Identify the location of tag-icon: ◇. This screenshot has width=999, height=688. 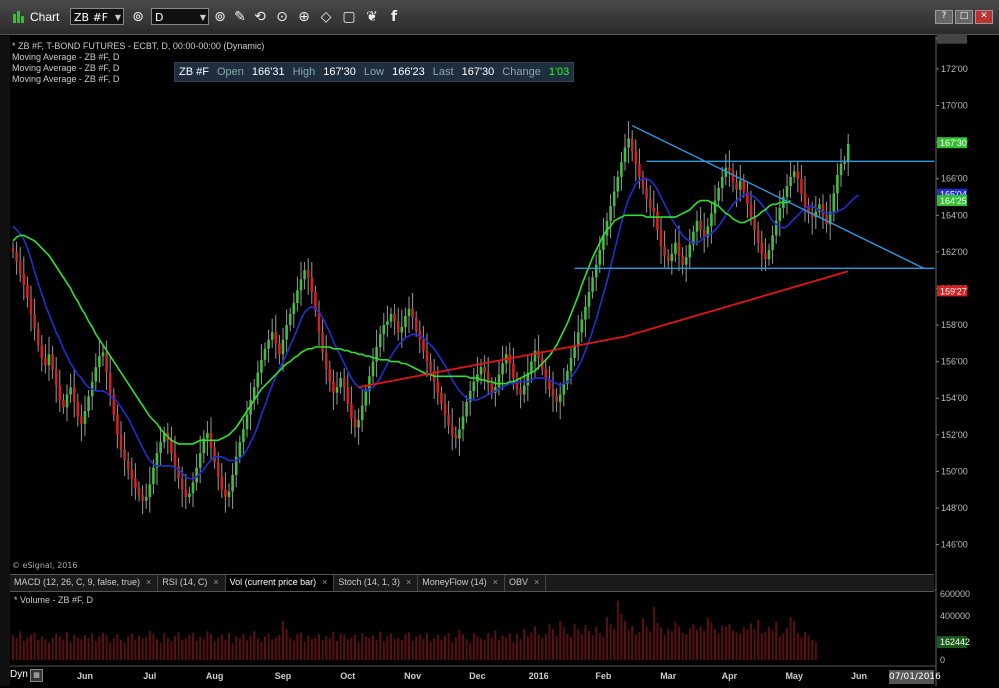
(326, 17).